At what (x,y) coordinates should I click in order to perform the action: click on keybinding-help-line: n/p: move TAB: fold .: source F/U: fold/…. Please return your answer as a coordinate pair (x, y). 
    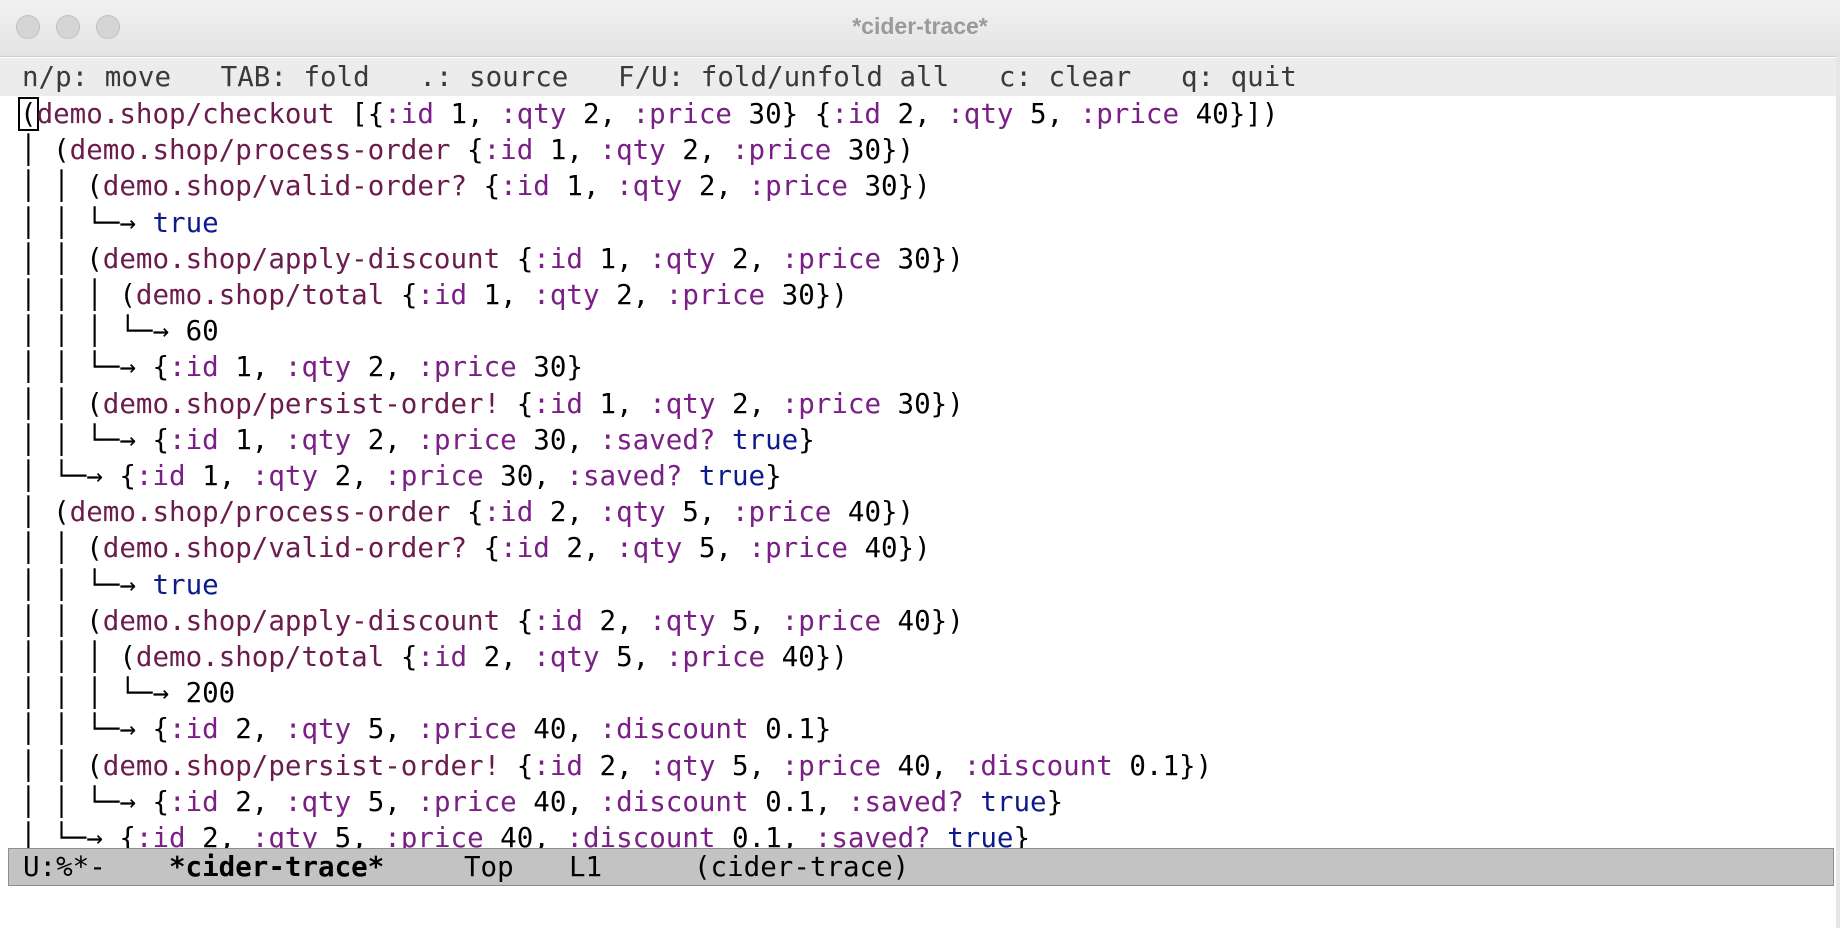
    Looking at the image, I should click on (920, 77).